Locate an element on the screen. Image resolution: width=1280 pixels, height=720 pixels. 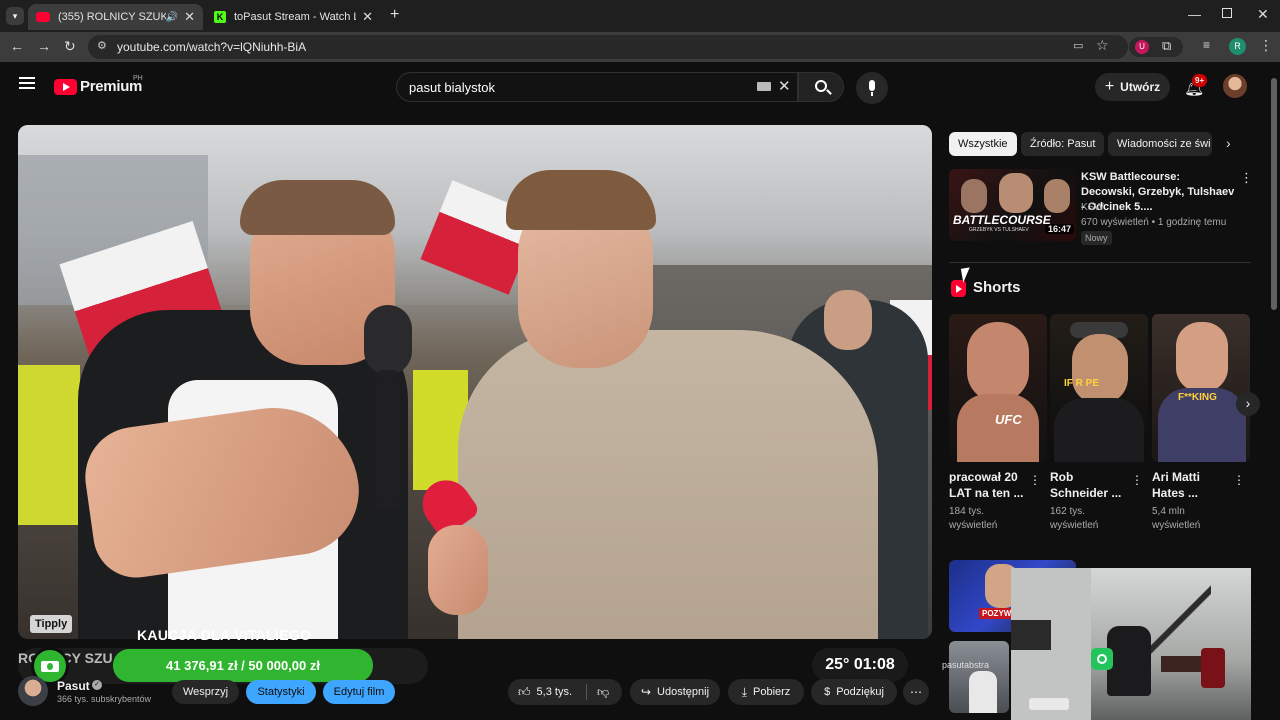
region-code: PH is located at coordinates (138, 78).